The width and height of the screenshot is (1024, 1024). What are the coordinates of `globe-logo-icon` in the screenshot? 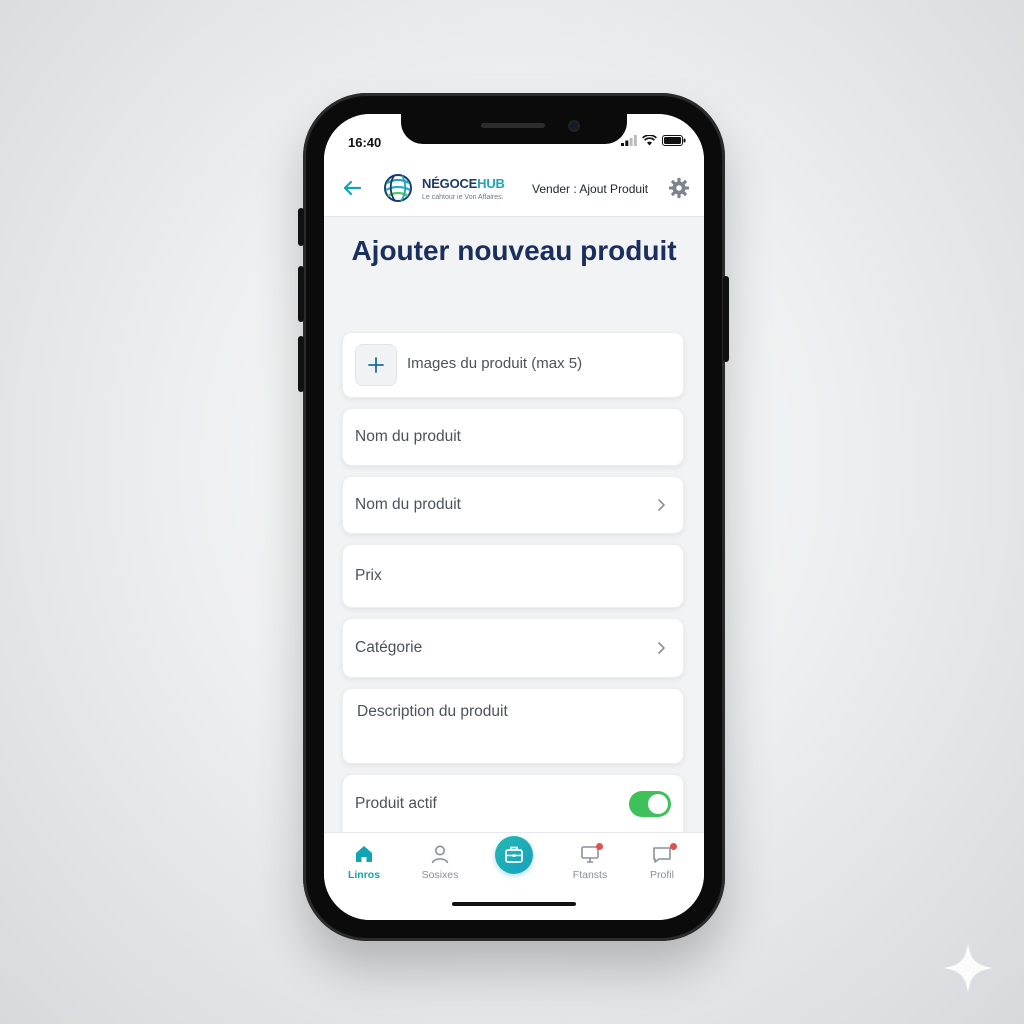 It's located at (398, 188).